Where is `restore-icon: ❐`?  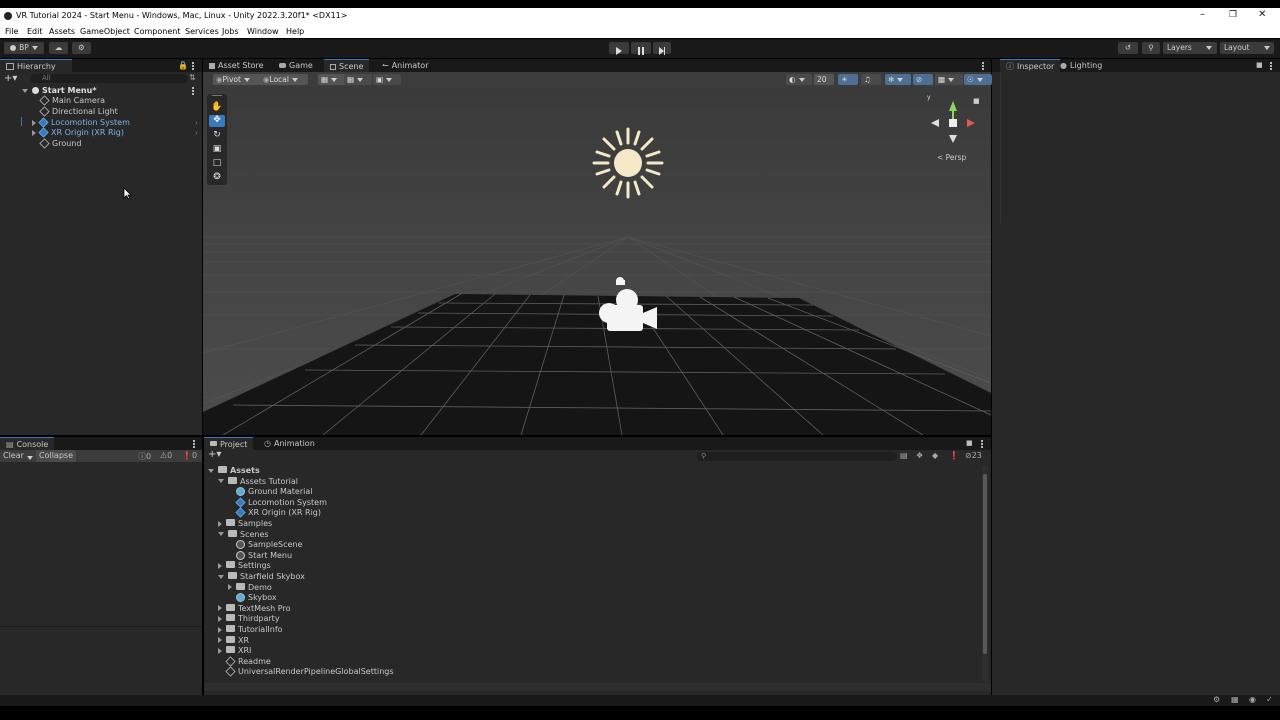
restore-icon: ❐ is located at coordinates (1233, 15).